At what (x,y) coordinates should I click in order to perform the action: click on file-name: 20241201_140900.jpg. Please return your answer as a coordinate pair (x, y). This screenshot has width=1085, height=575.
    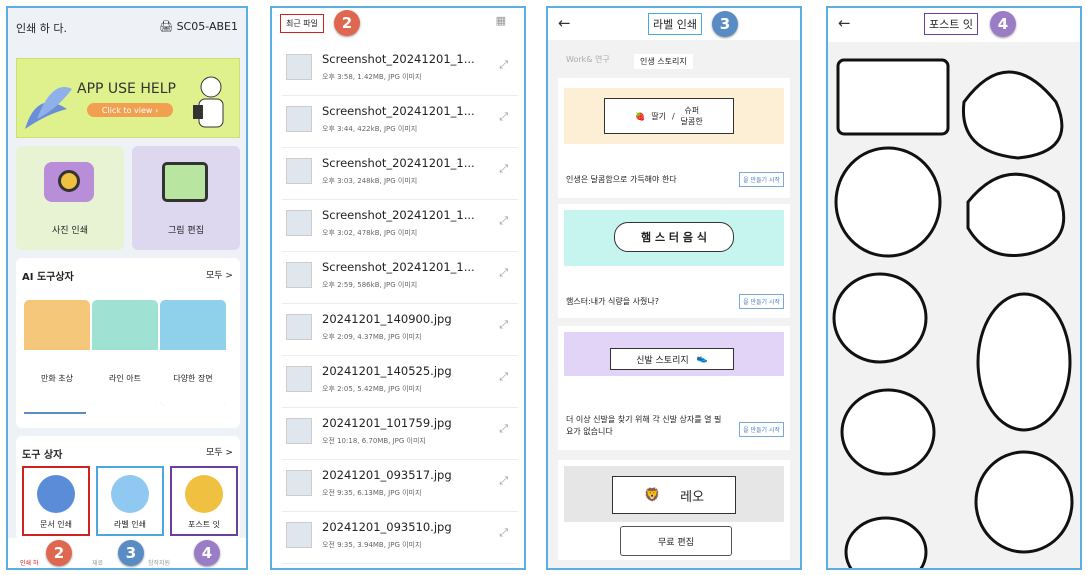
    Looking at the image, I should click on (387, 319).